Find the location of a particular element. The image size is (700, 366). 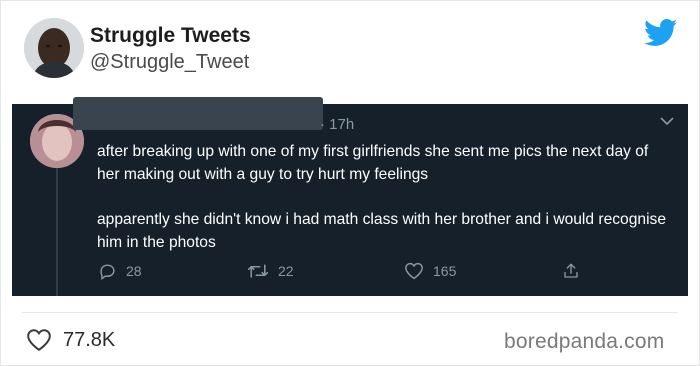

share-icon is located at coordinates (571, 270).